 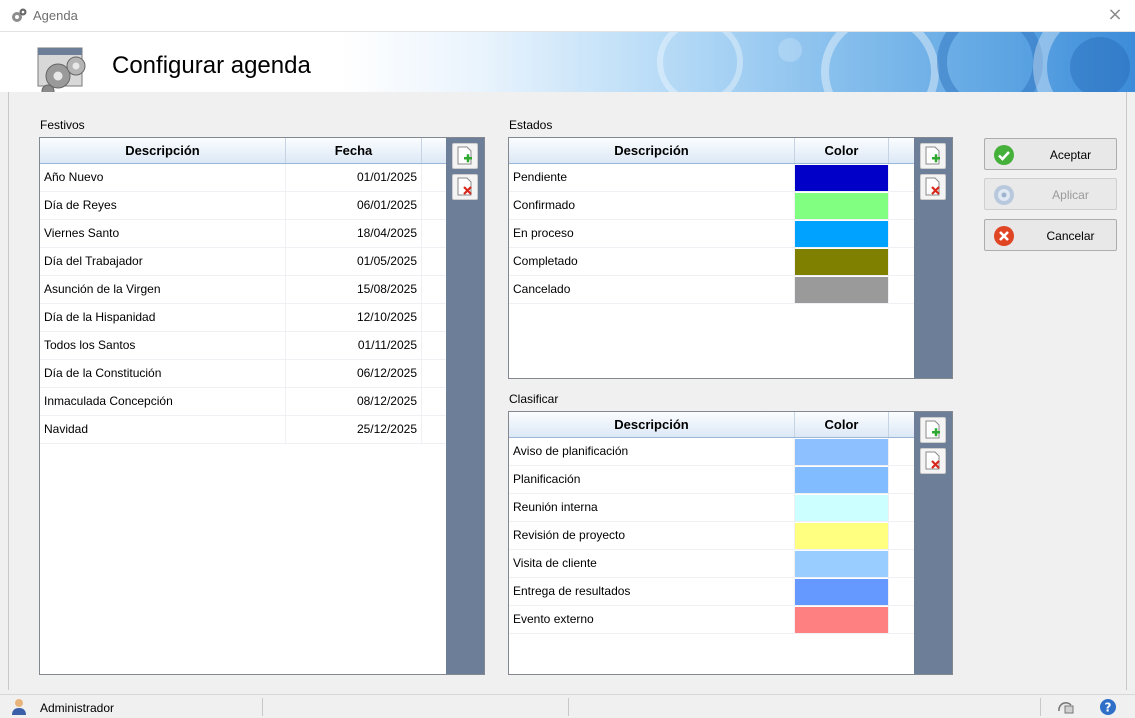 I want to click on cell-descripcion: Planificación, so click(x=652, y=479).